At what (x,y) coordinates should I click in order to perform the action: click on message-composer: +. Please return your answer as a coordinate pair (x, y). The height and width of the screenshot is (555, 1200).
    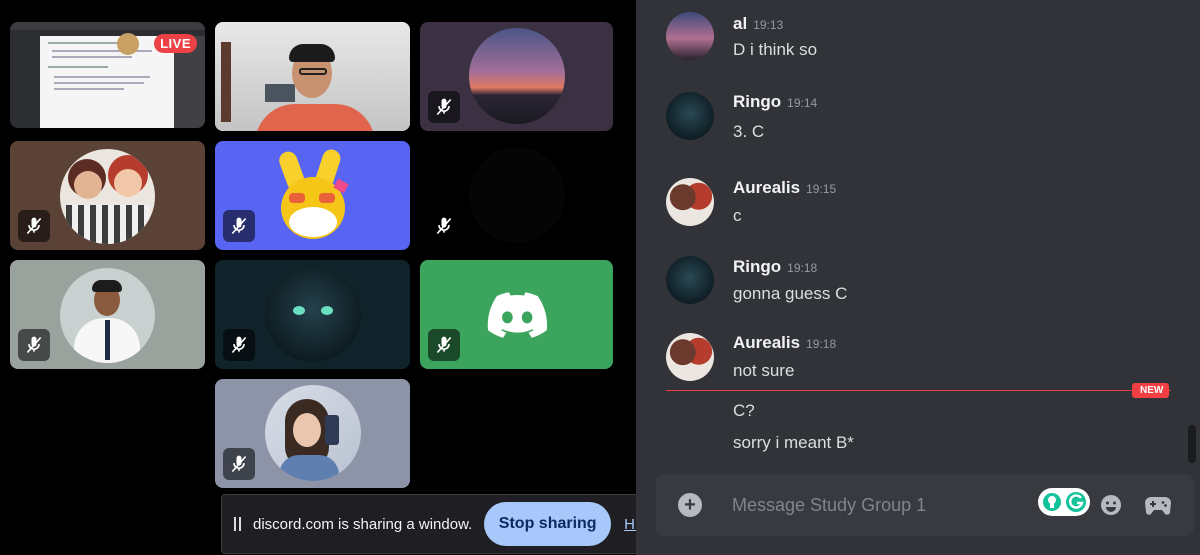
    Looking at the image, I should click on (925, 505).